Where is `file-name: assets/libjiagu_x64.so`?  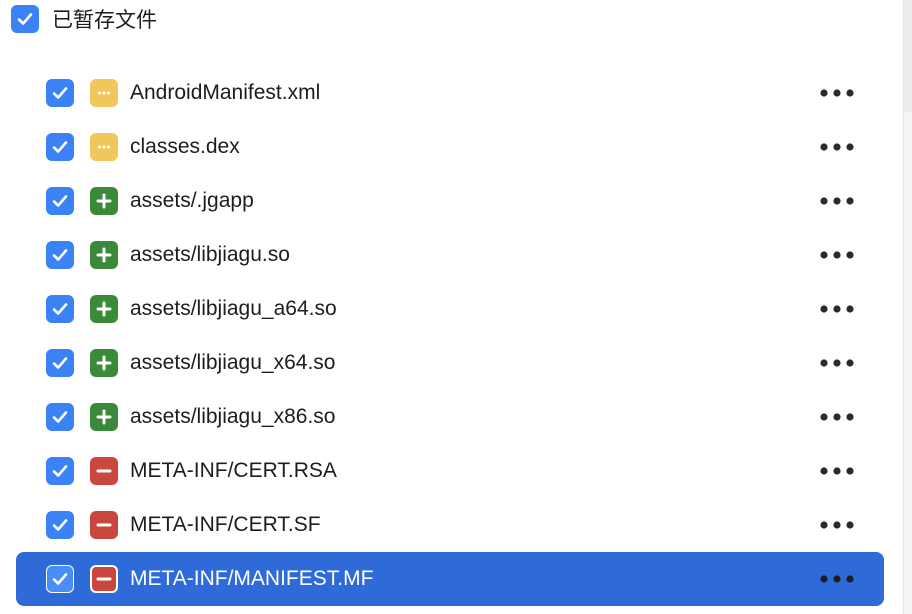
file-name: assets/libjiagu_x64.so is located at coordinates (233, 362).